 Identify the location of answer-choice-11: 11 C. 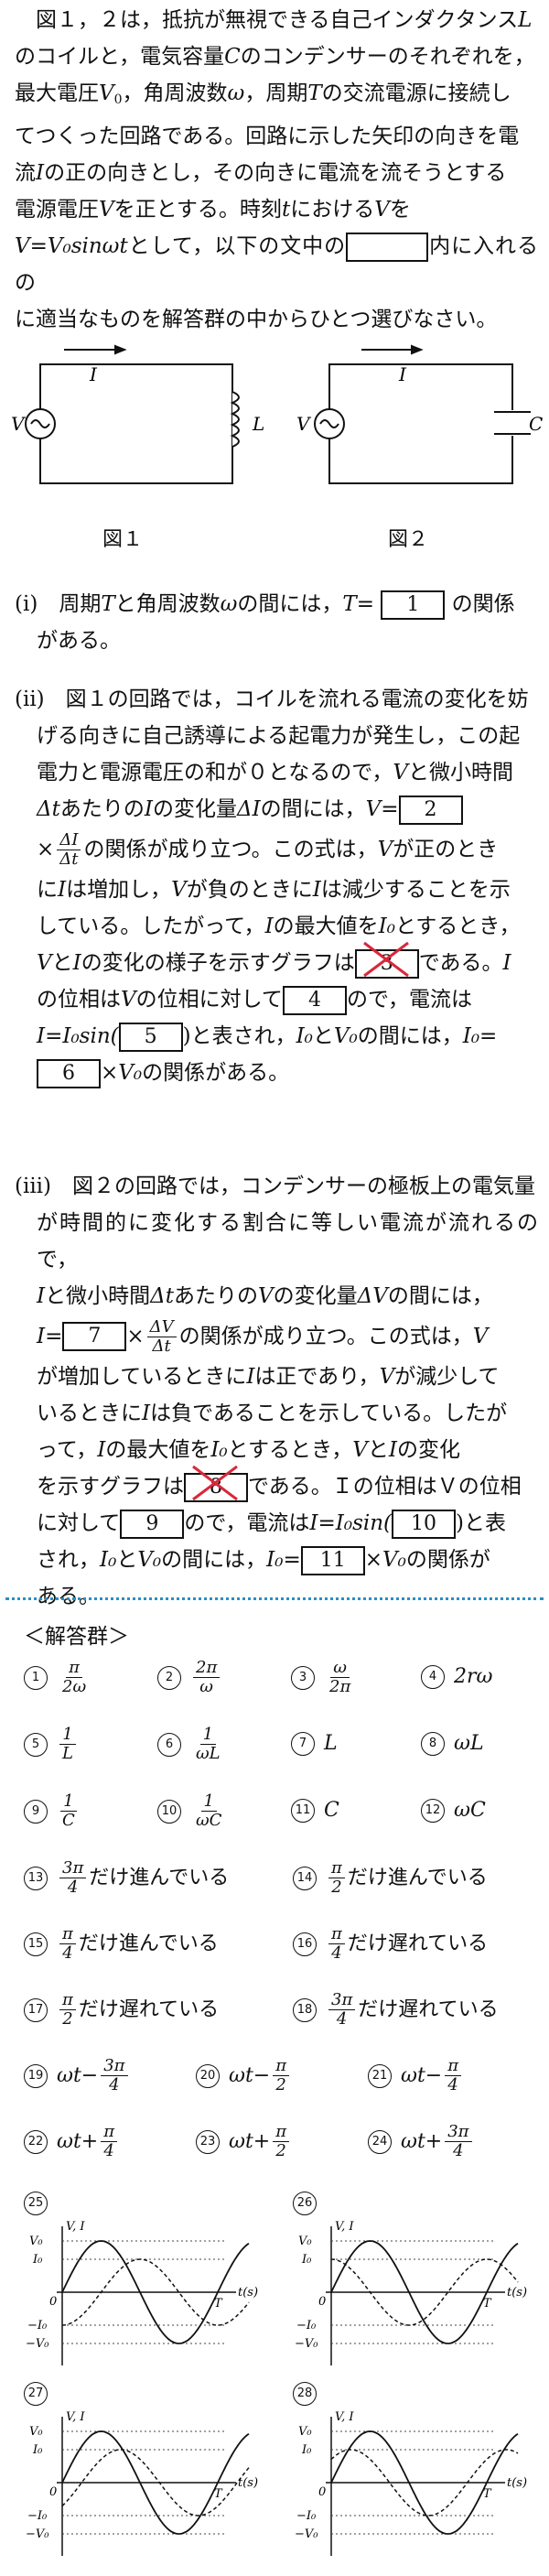
(315, 1811).